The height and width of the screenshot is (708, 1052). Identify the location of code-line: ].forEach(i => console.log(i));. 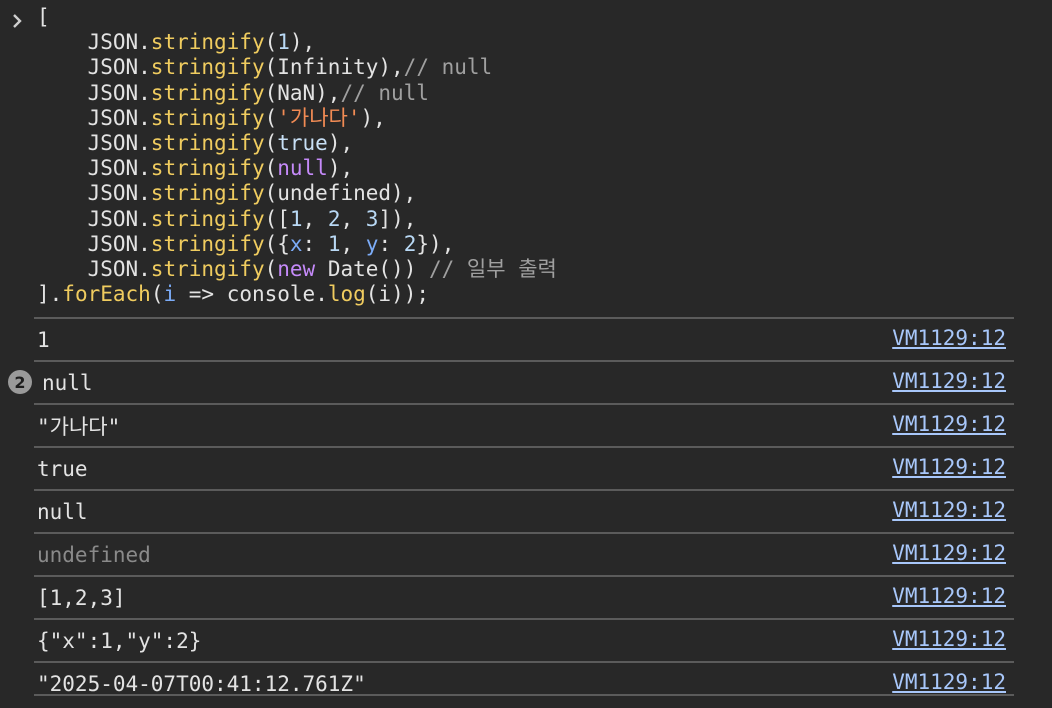
(297, 294).